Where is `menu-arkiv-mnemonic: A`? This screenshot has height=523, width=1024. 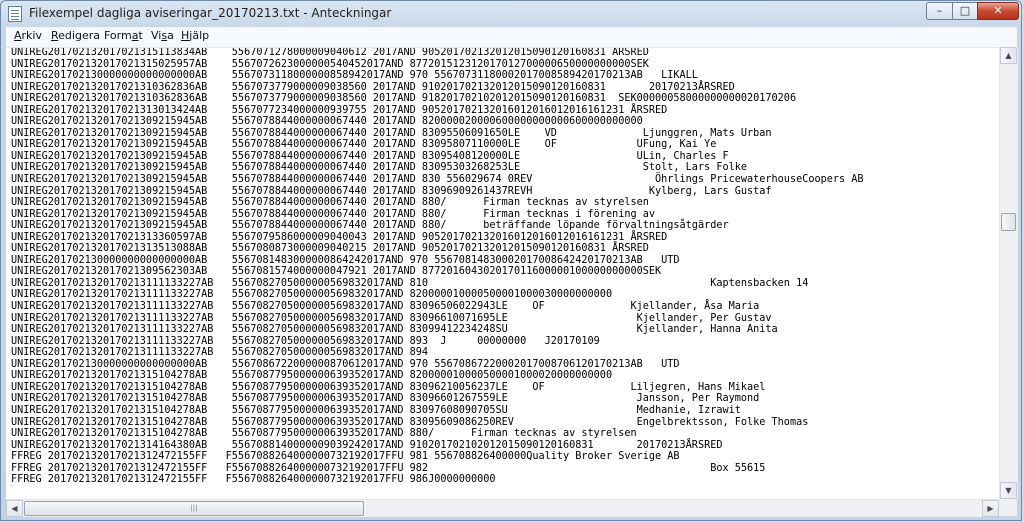
menu-arkiv-mnemonic: A is located at coordinates (18, 35).